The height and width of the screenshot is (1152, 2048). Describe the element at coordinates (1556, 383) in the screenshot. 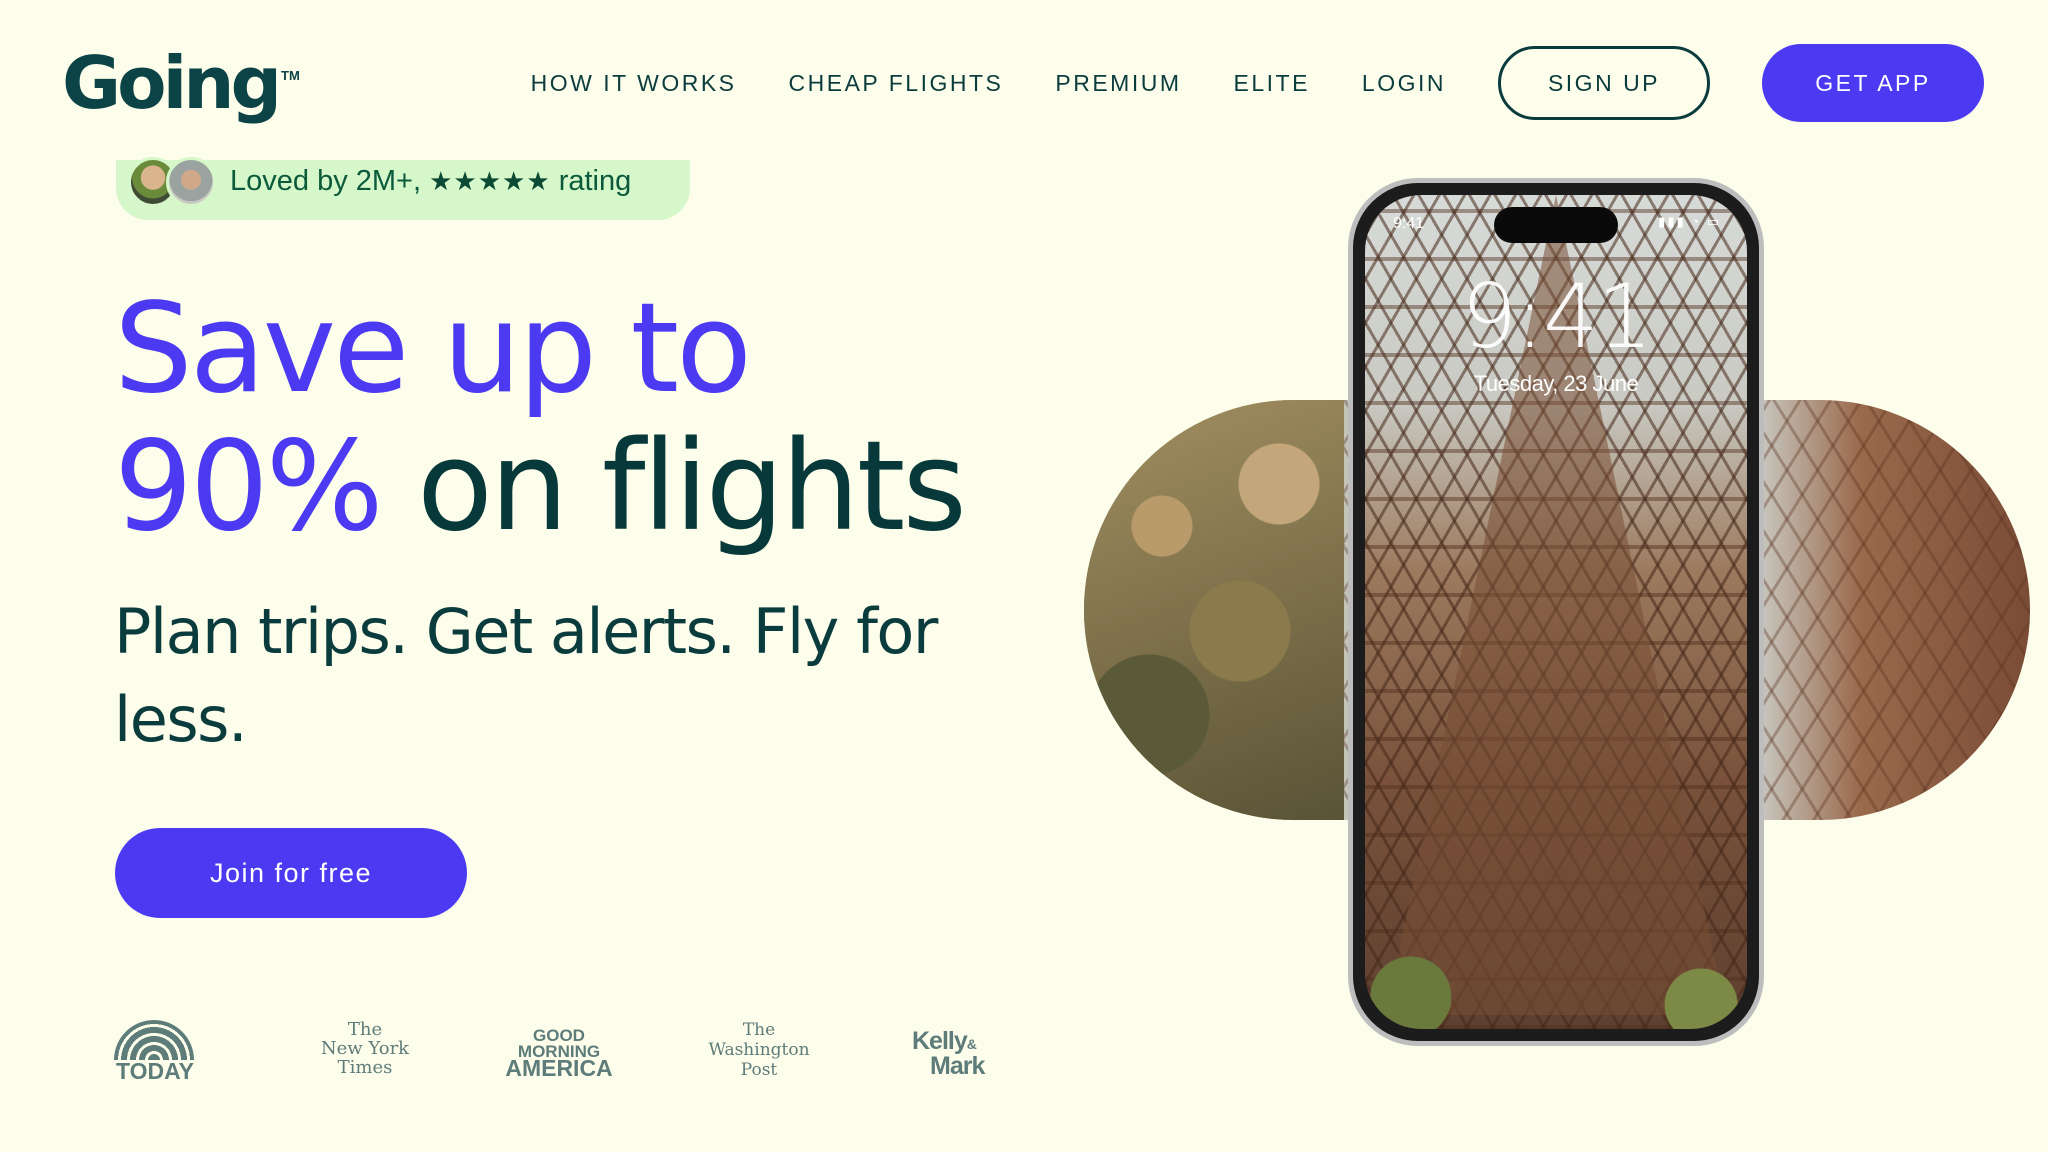

I see `lock-screen-date: Tuesday, 23 June` at that location.